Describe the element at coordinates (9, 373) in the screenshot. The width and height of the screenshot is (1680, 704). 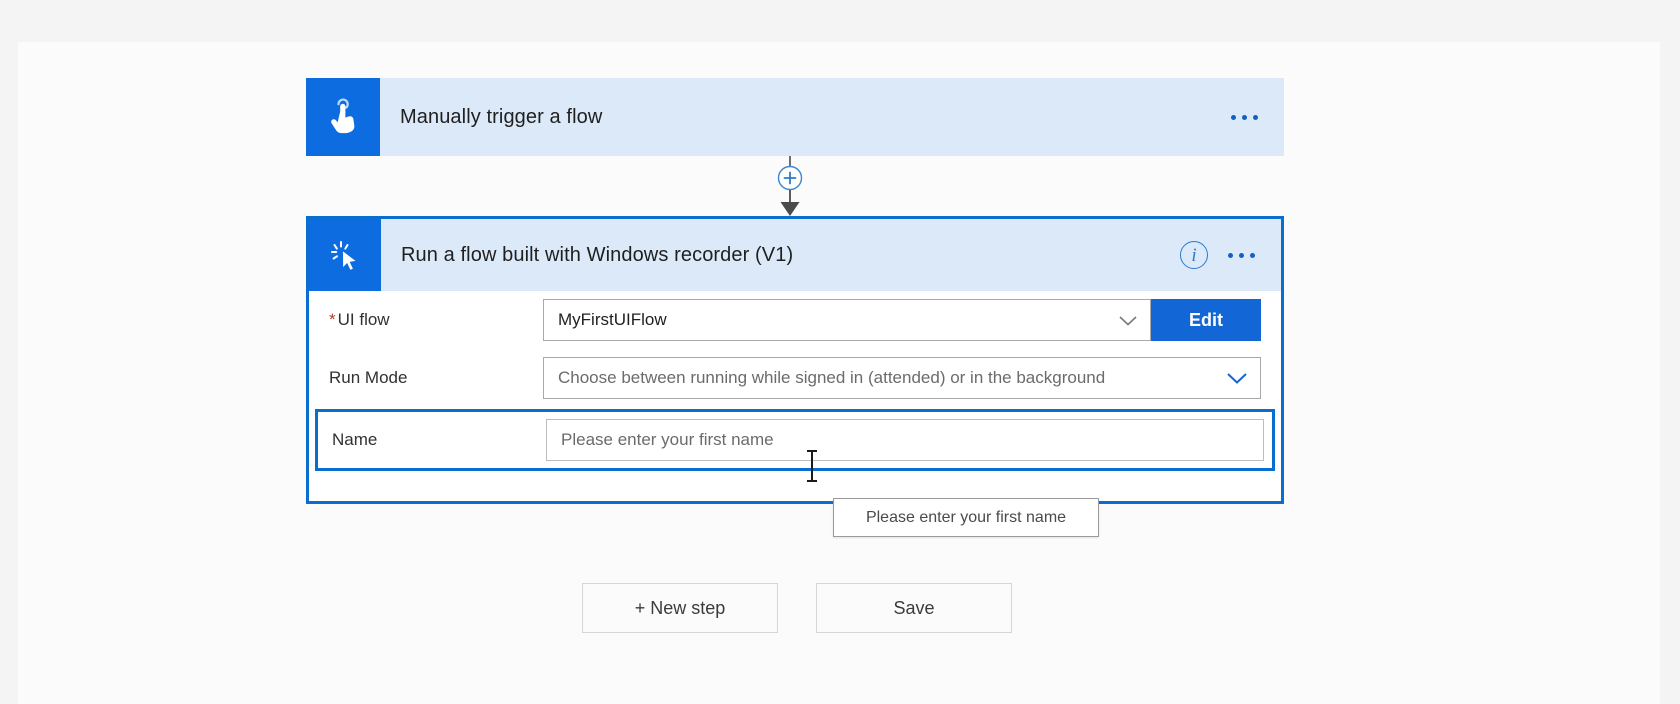
I see `left-rail` at that location.